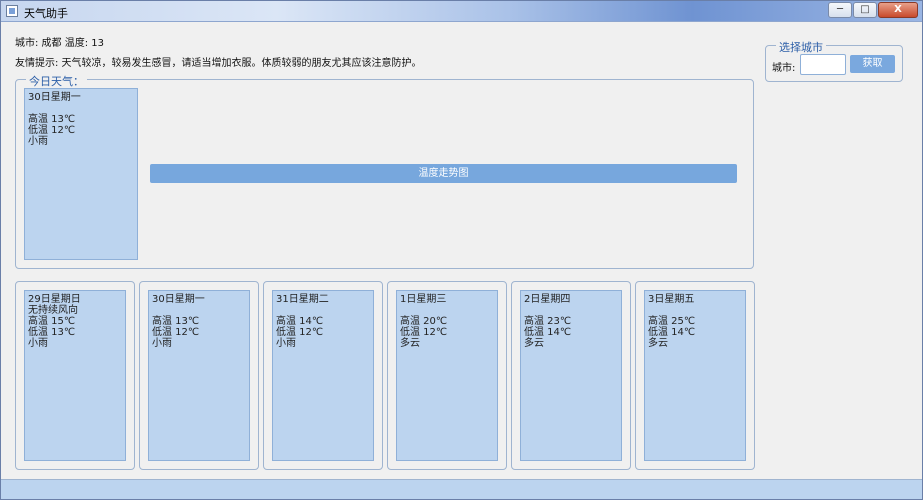 The image size is (923, 500). I want to click on status-bar, so click(461, 489).